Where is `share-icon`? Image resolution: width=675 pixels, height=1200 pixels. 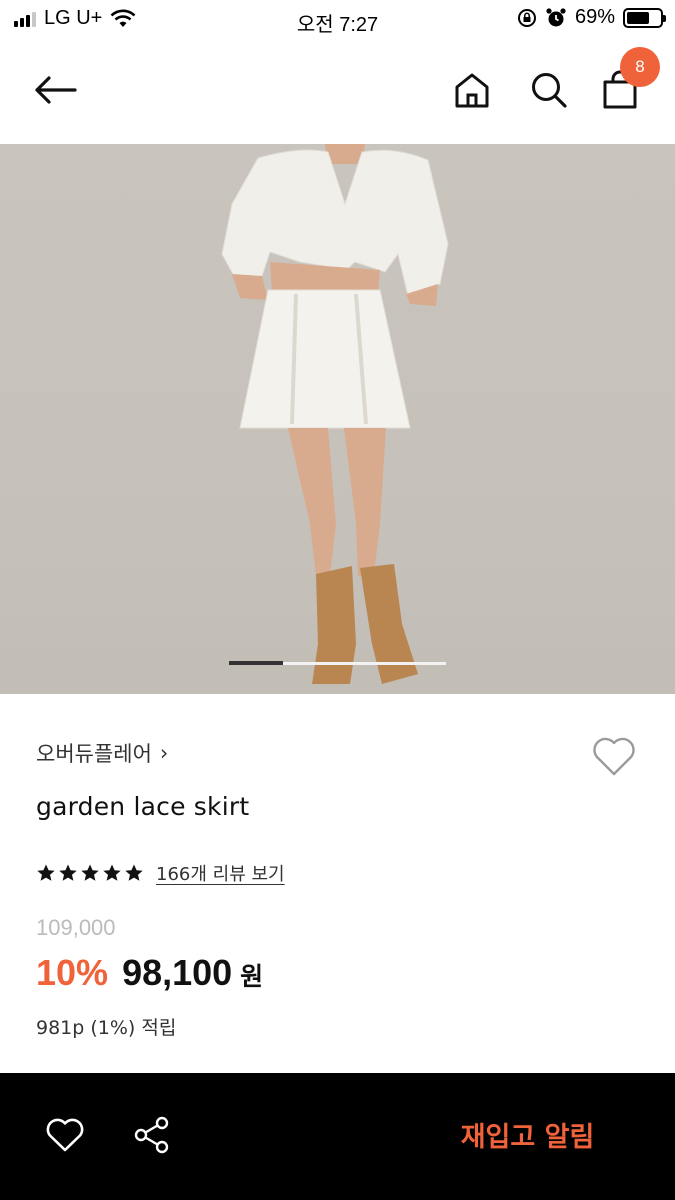
share-icon is located at coordinates (151, 1135).